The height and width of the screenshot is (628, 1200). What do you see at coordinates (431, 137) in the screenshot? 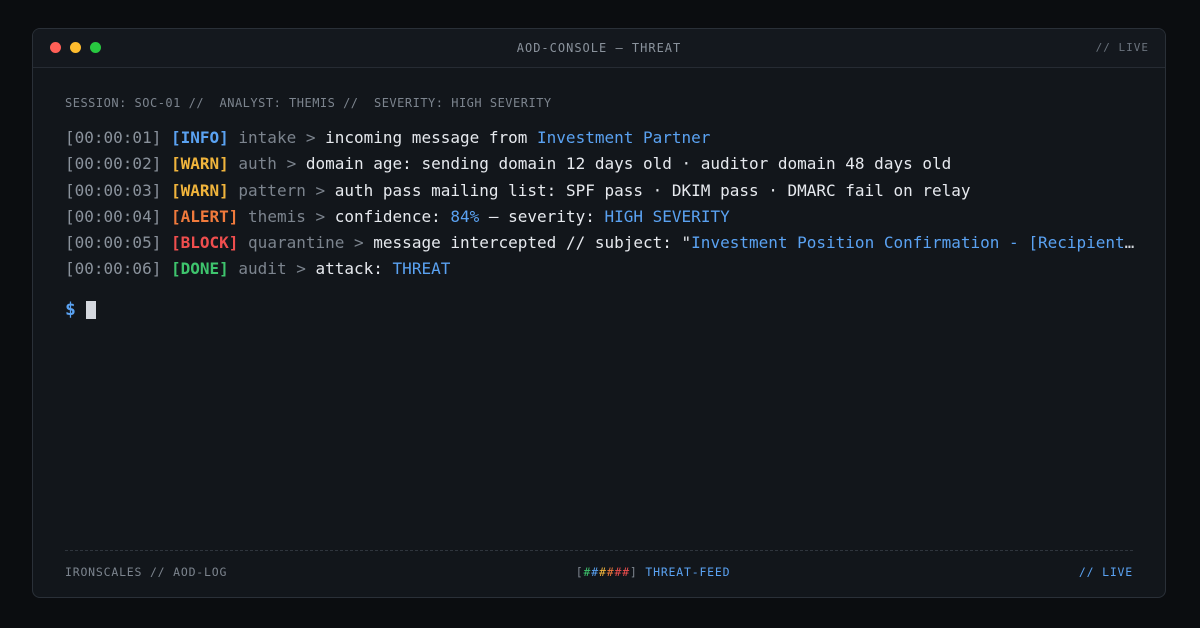
I see `log-message: incoming message from` at bounding box center [431, 137].